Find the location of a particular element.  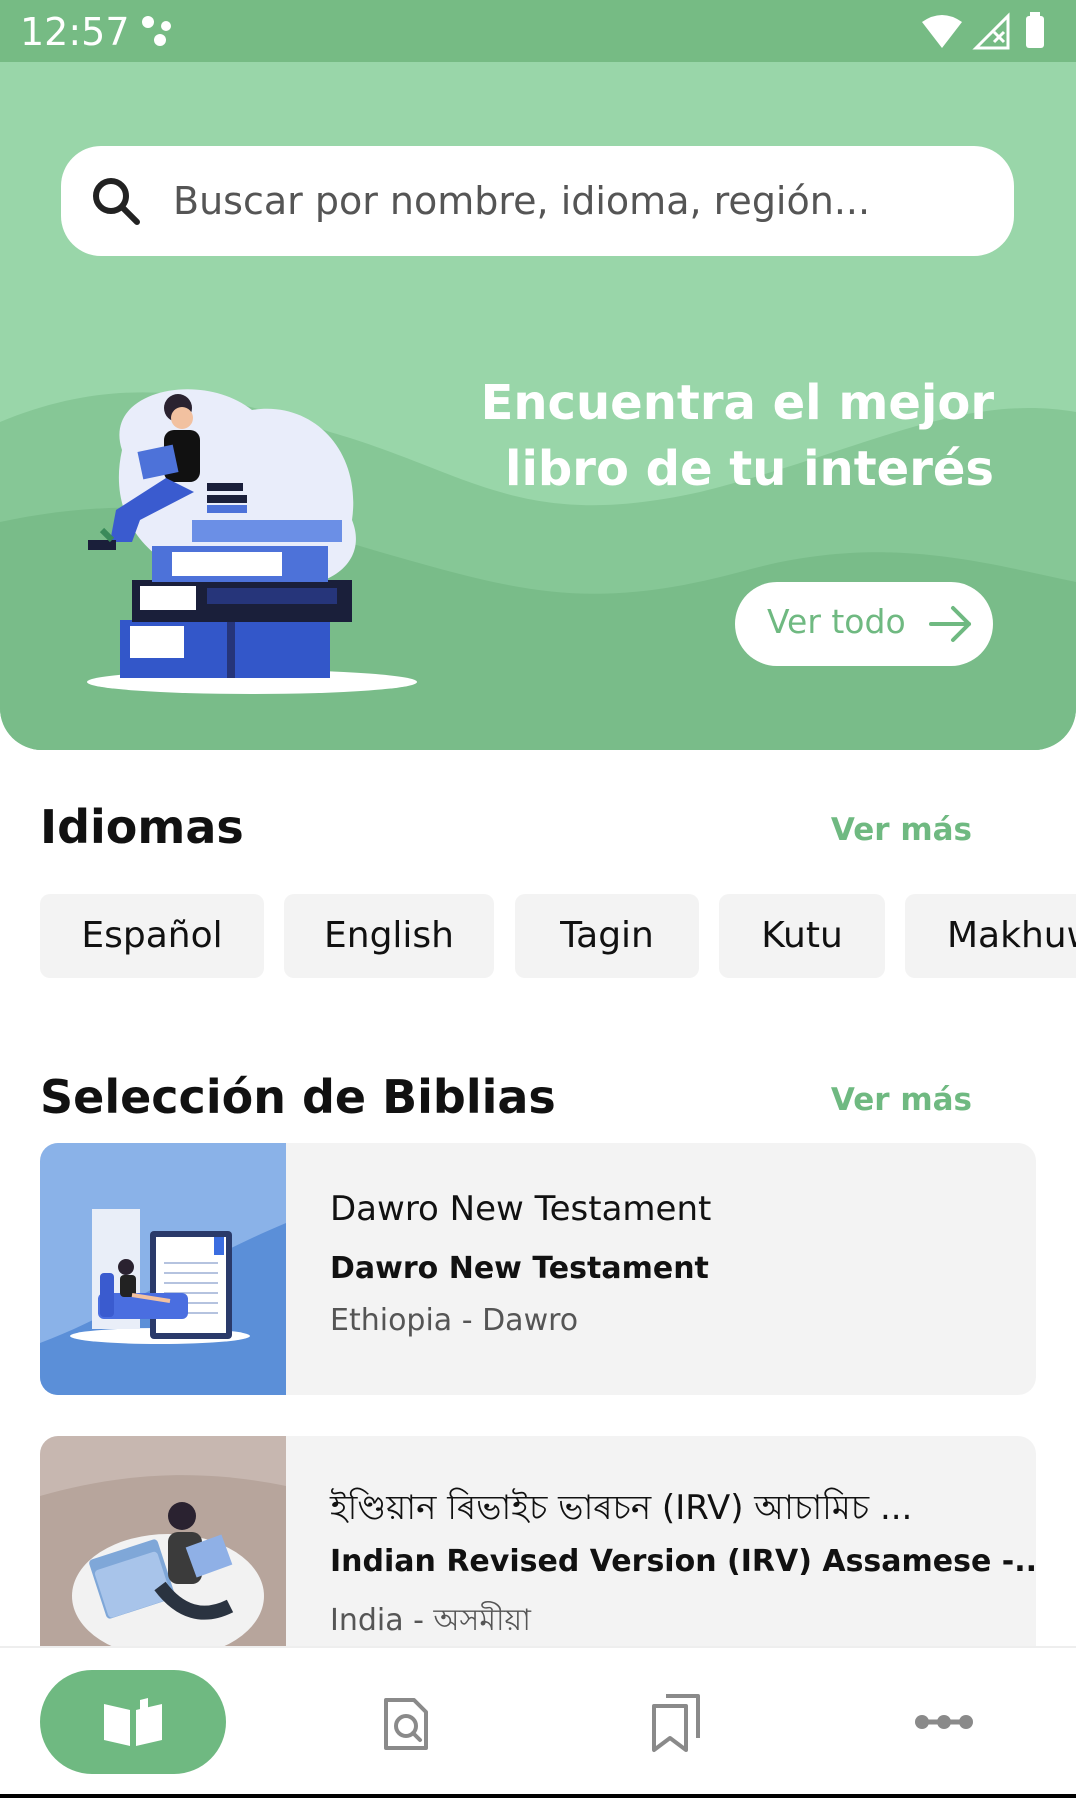

battery-icon is located at coordinates (1035, 32).